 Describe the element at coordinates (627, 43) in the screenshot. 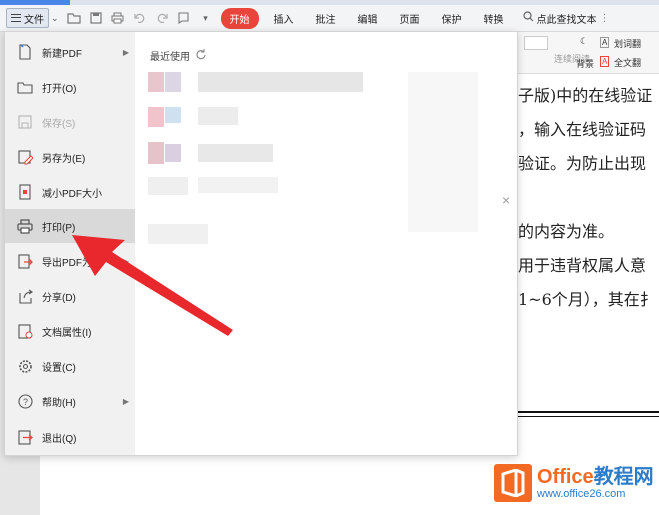

I see `word-translate-button: 划词翻` at that location.